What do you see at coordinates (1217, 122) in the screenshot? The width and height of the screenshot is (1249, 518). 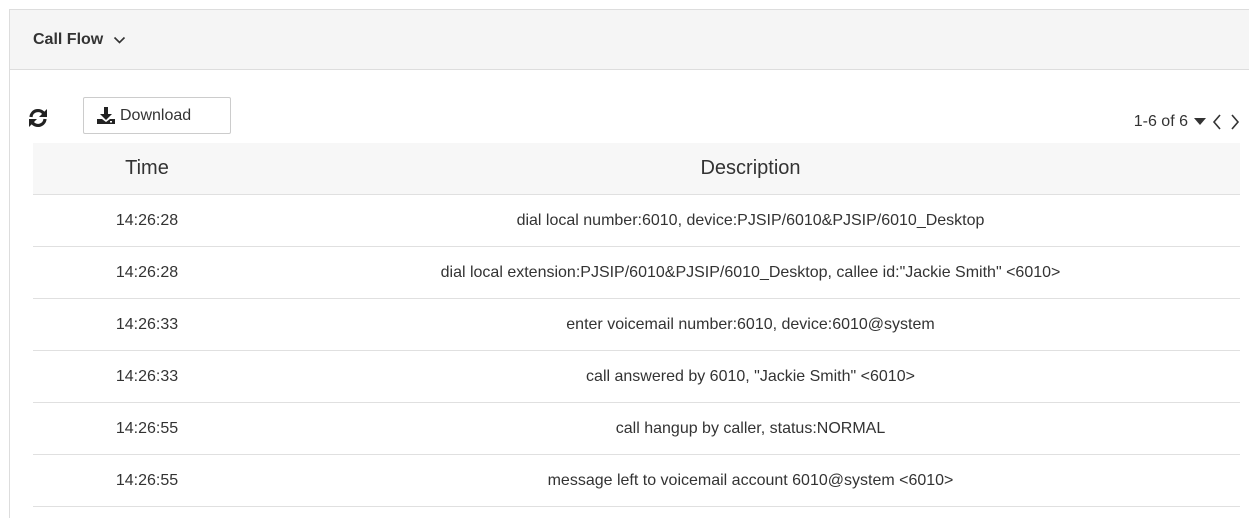 I see `chevron-left-icon` at bounding box center [1217, 122].